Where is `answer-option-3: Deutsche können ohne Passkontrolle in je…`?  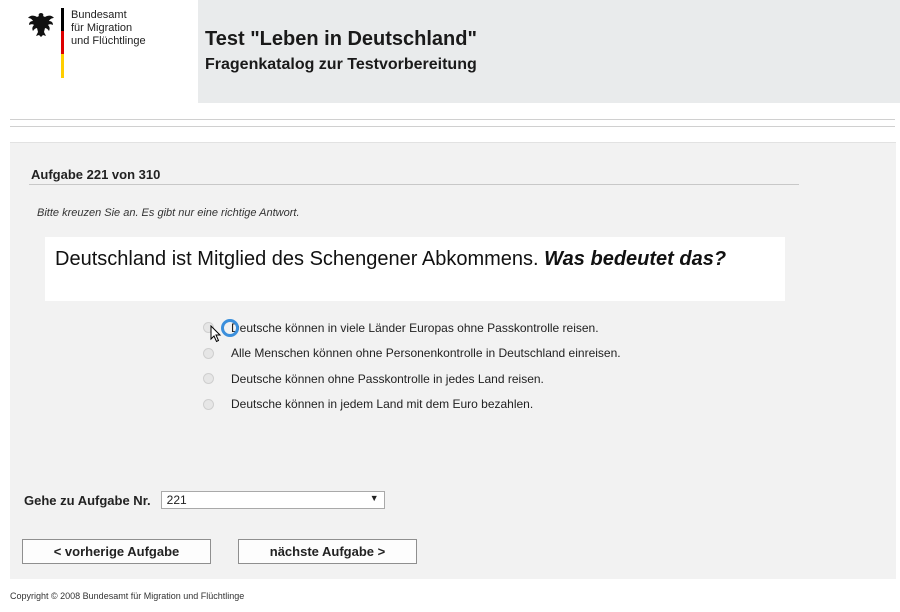 answer-option-3: Deutsche können ohne Passkontrolle in je… is located at coordinates (412, 379).